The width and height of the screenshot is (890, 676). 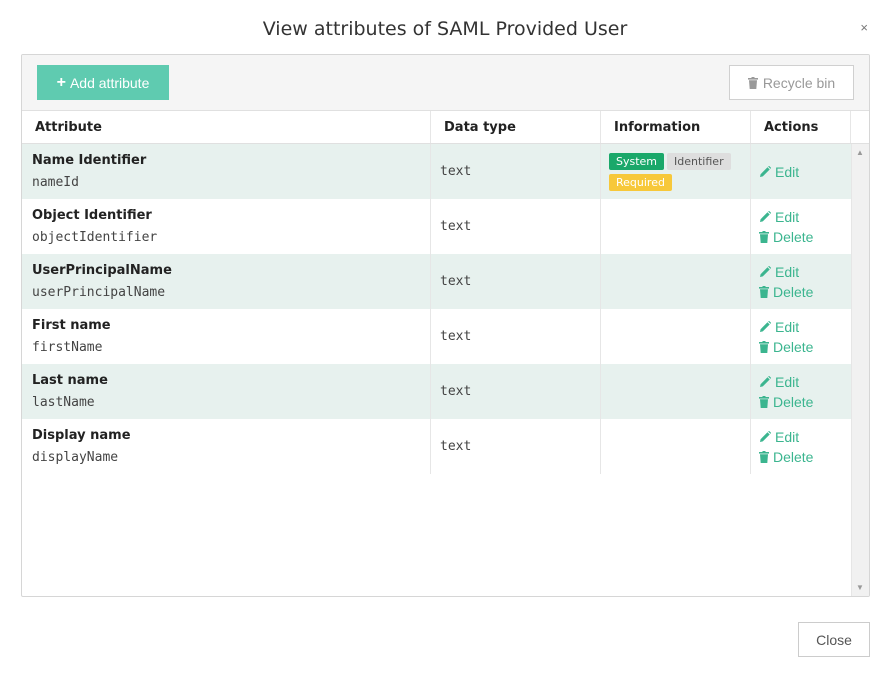 What do you see at coordinates (864, 28) in the screenshot?
I see `close-icon: ×` at bounding box center [864, 28].